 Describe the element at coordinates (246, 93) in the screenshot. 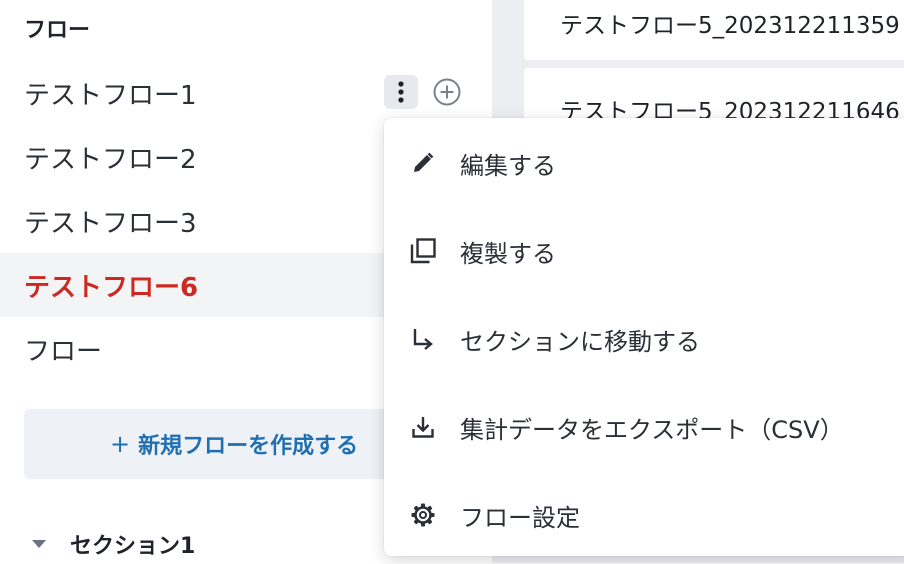

I see `flow-item: テストフロー1` at that location.